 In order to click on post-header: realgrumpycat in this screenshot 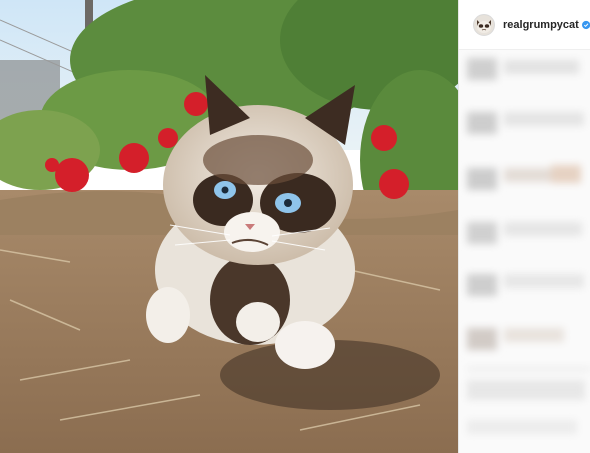, I will do `click(524, 25)`.